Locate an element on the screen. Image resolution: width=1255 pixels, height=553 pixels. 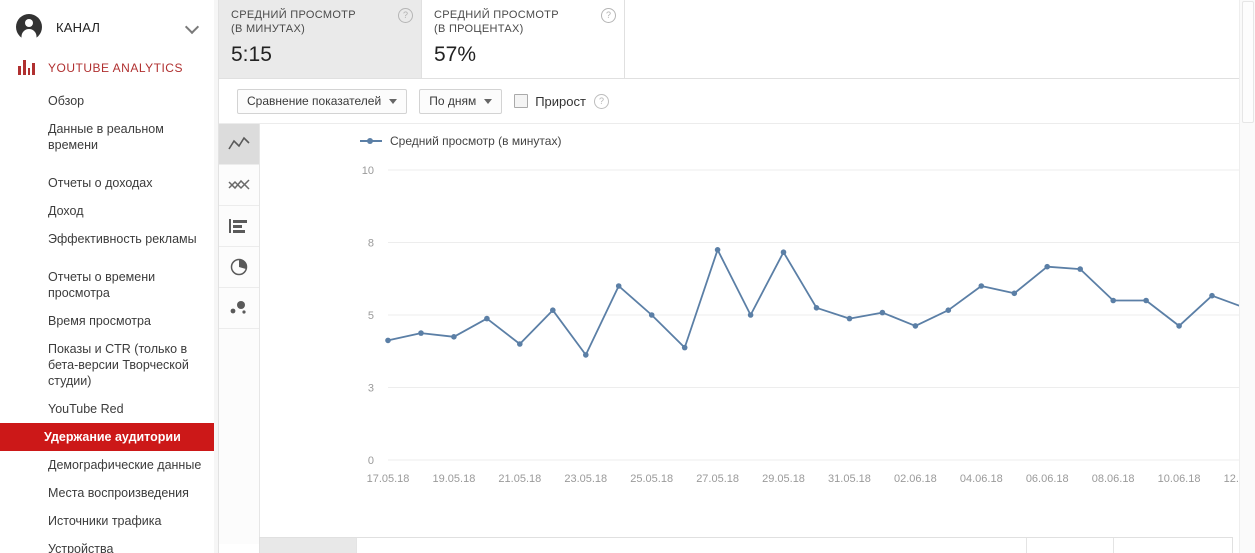
metric-card-average-view-duration: СРЕДНИЙ ПРОСМОТР (В МИНУТАХ) 5:15 ? is located at coordinates (320, 39).